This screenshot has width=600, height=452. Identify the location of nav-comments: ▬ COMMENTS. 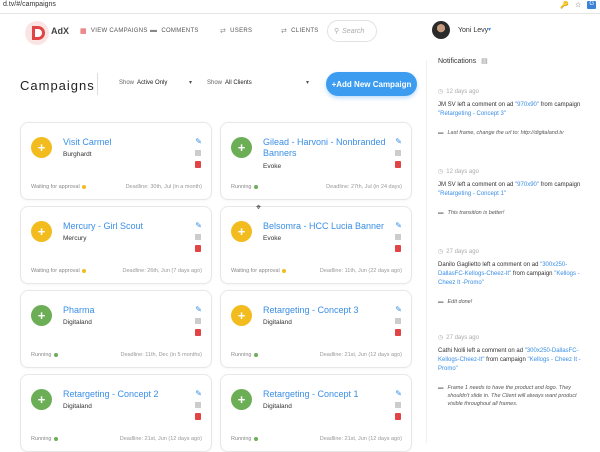
(174, 30).